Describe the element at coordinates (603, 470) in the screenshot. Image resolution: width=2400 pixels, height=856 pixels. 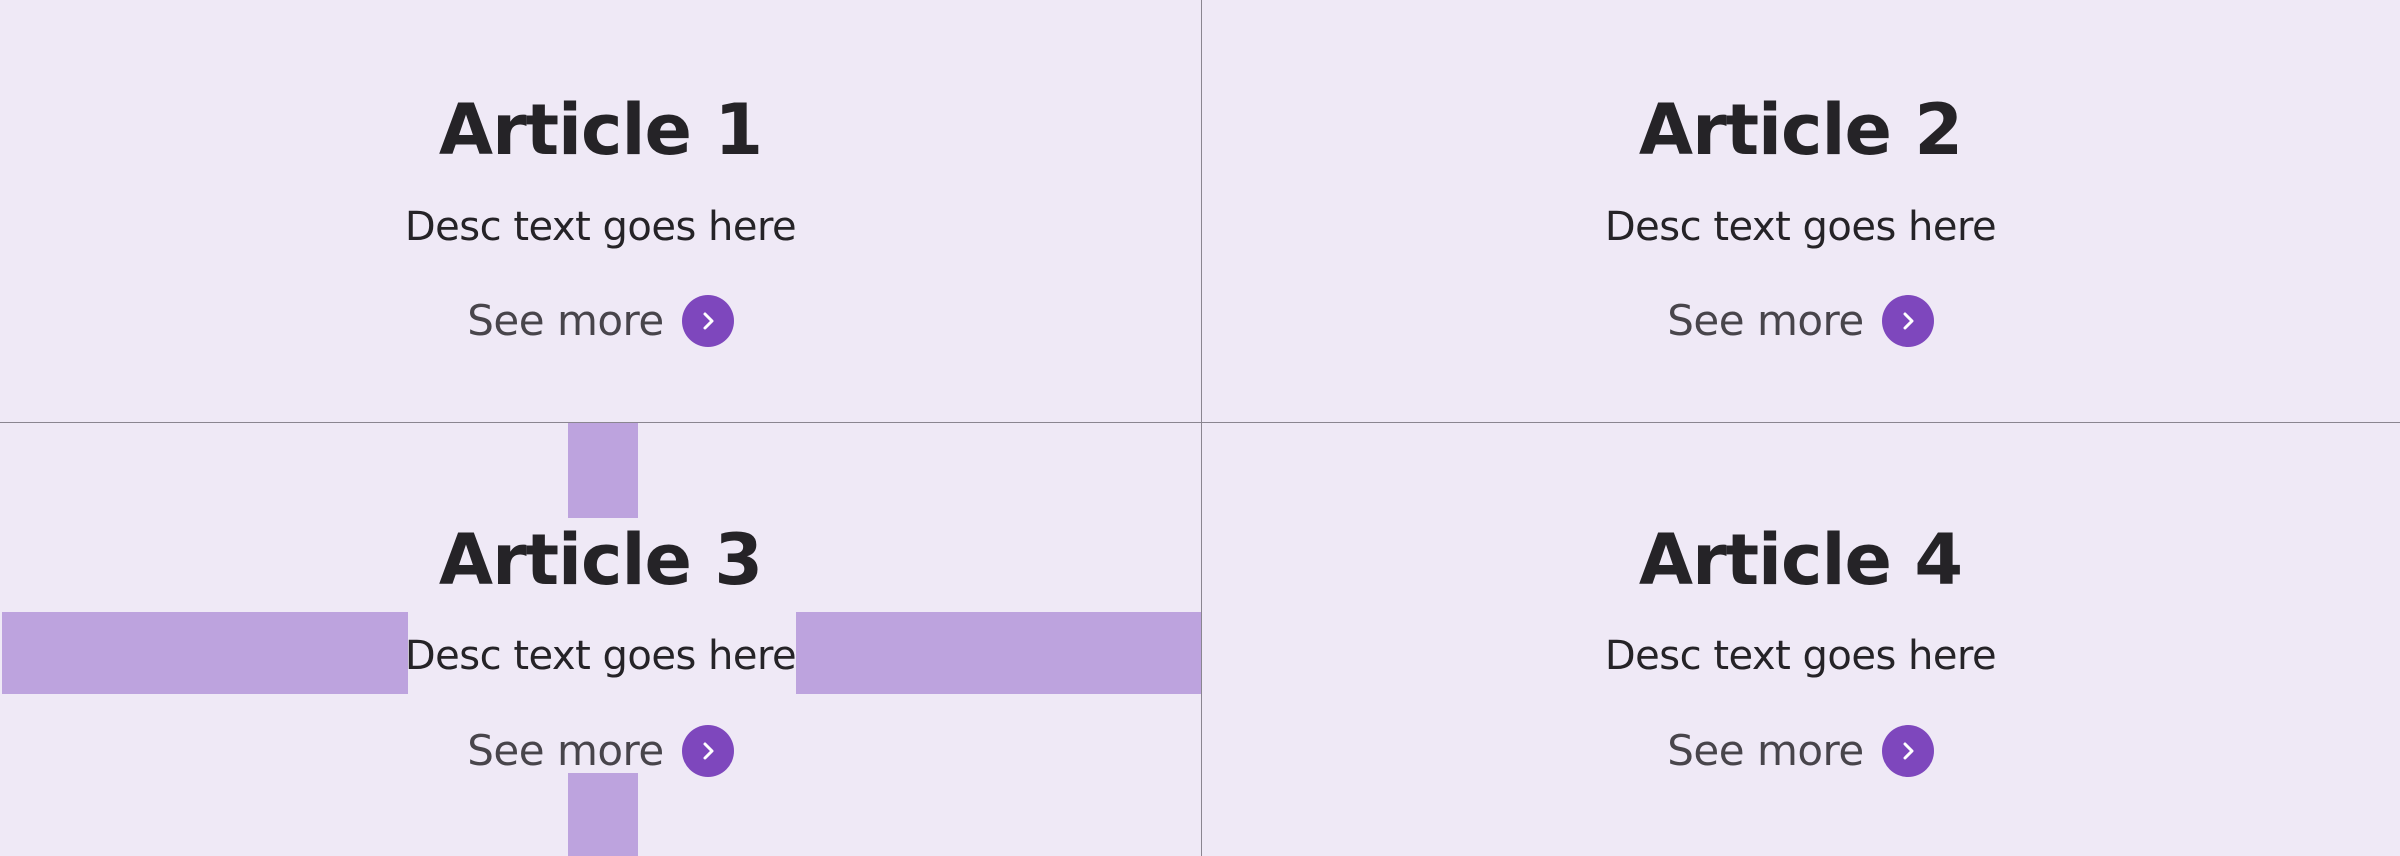
I see `spacing-overlay-top` at that location.